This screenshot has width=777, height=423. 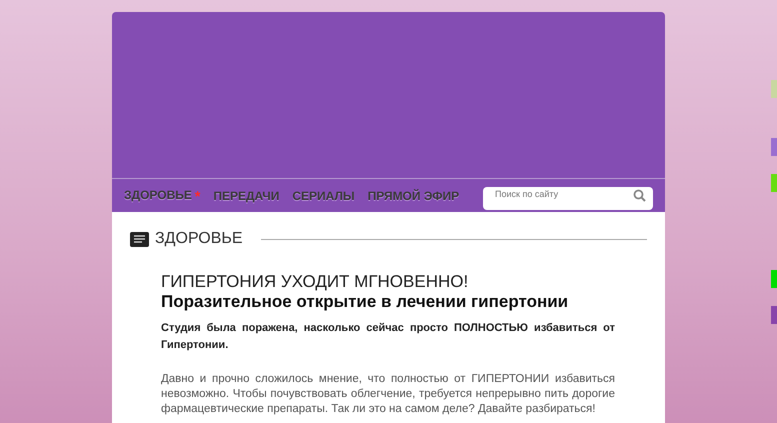 I want to click on article-headline: ГИПЕРТОНИЯ УХОДИТ МГНОВЕННО!, so click(x=315, y=282).